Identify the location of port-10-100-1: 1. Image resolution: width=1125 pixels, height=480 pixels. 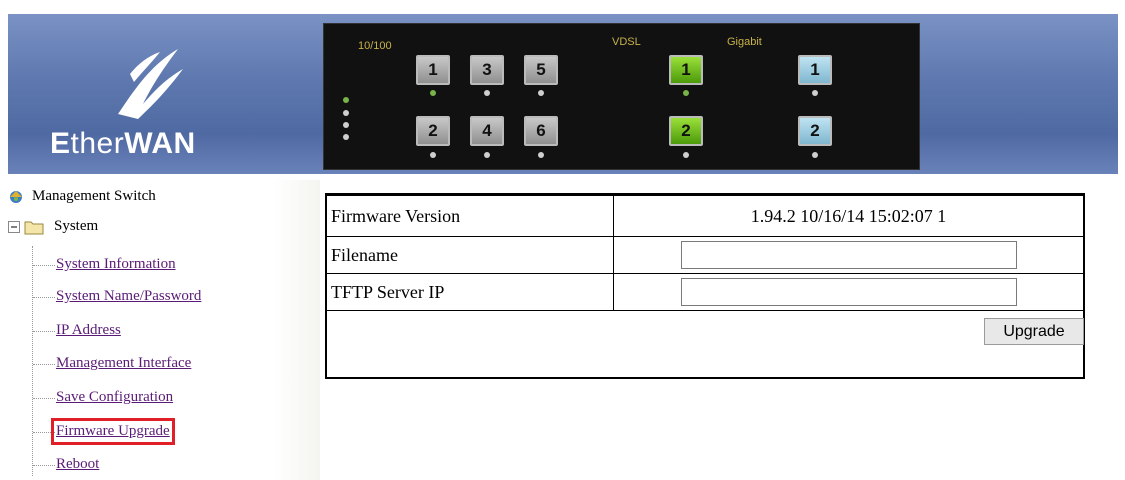
(433, 70).